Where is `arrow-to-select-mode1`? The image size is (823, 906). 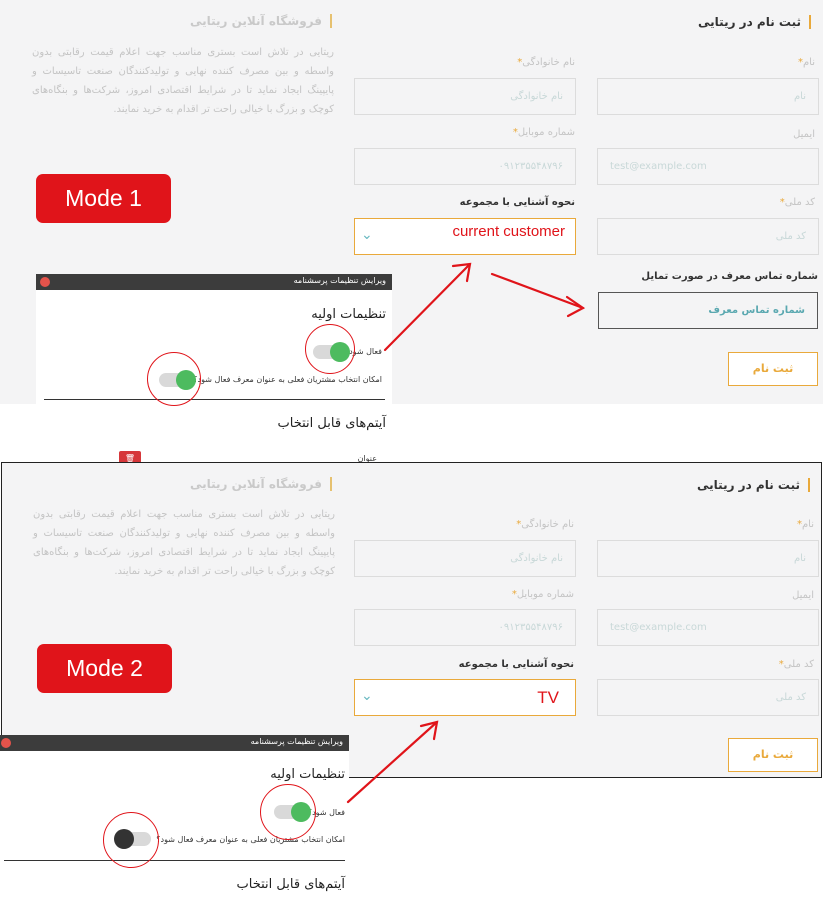 arrow-to-select-mode1 is located at coordinates (427, 307).